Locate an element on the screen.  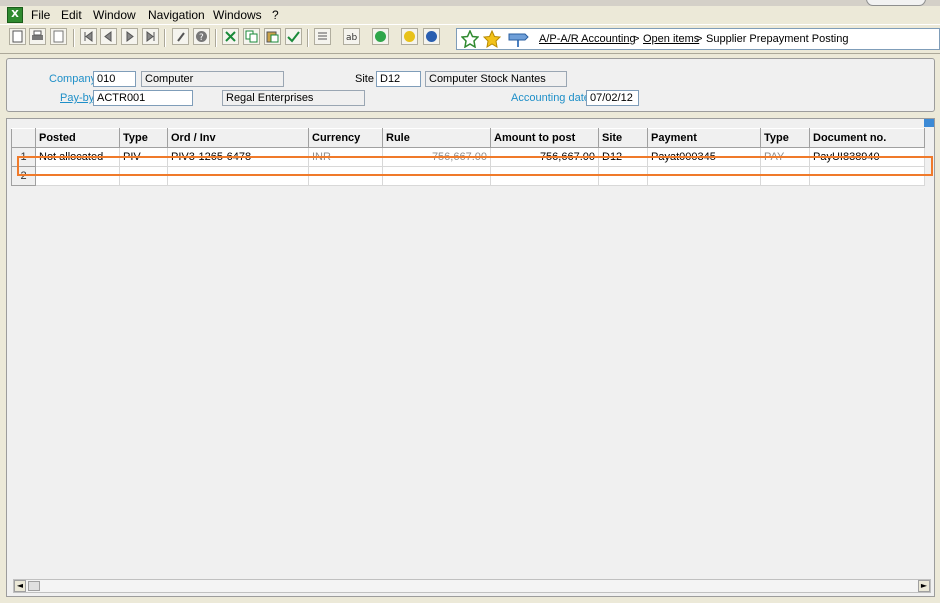
cell-site: D12 is located at coordinates (623, 157).